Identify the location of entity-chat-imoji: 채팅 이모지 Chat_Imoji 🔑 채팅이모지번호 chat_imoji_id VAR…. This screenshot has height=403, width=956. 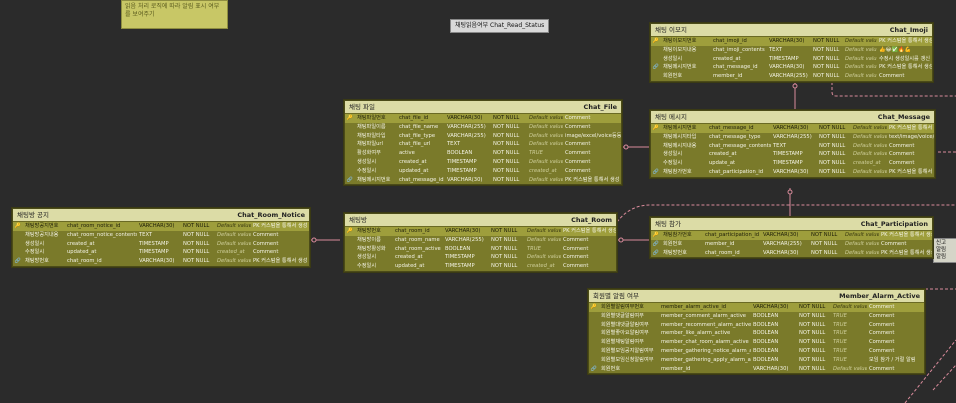
(791, 52).